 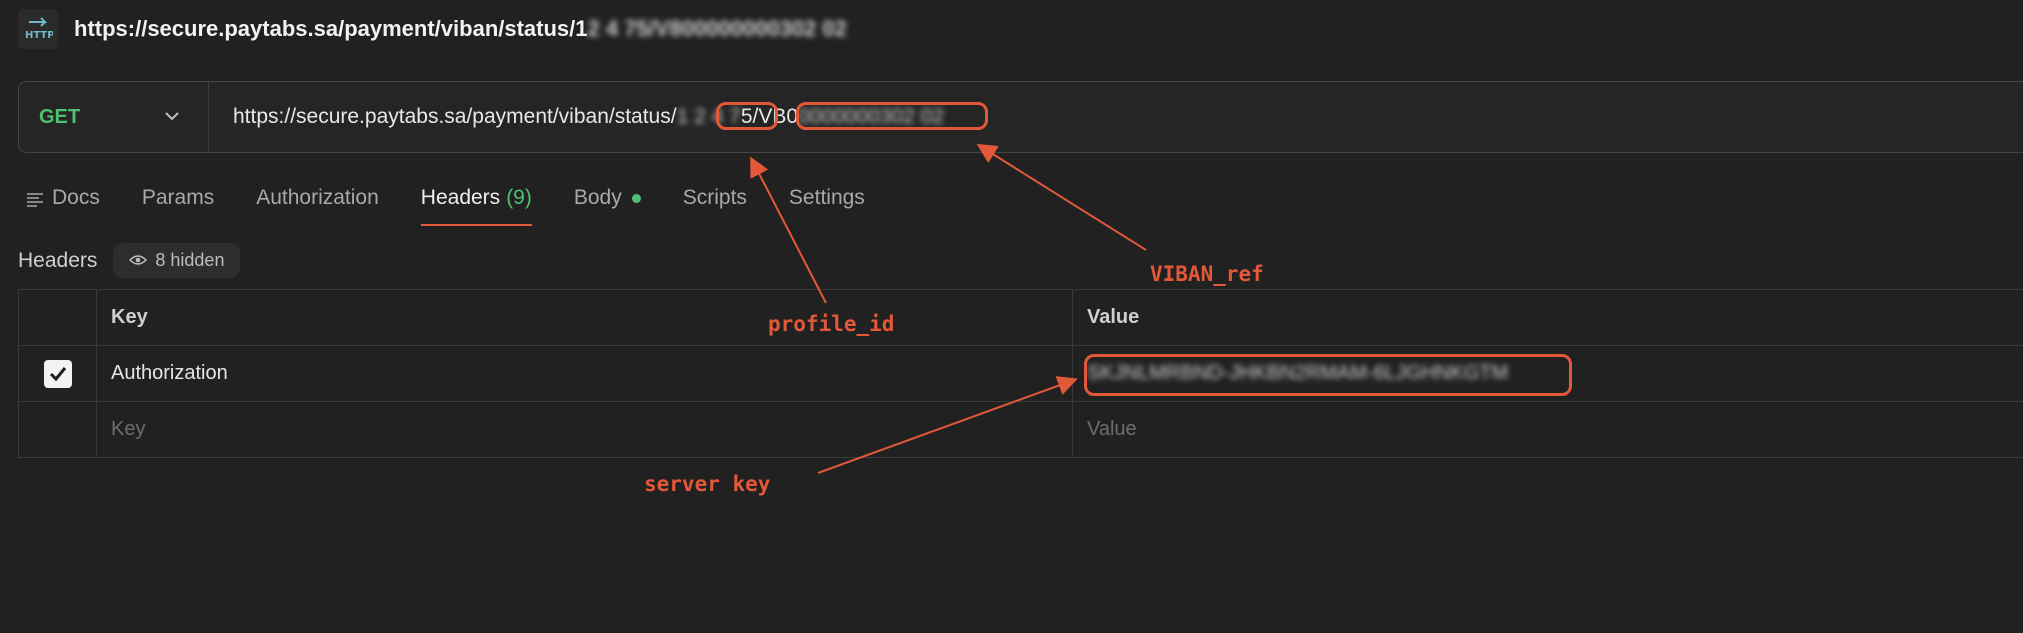 I want to click on headers-section-header: Headers 8 hidden, so click(x=129, y=260).